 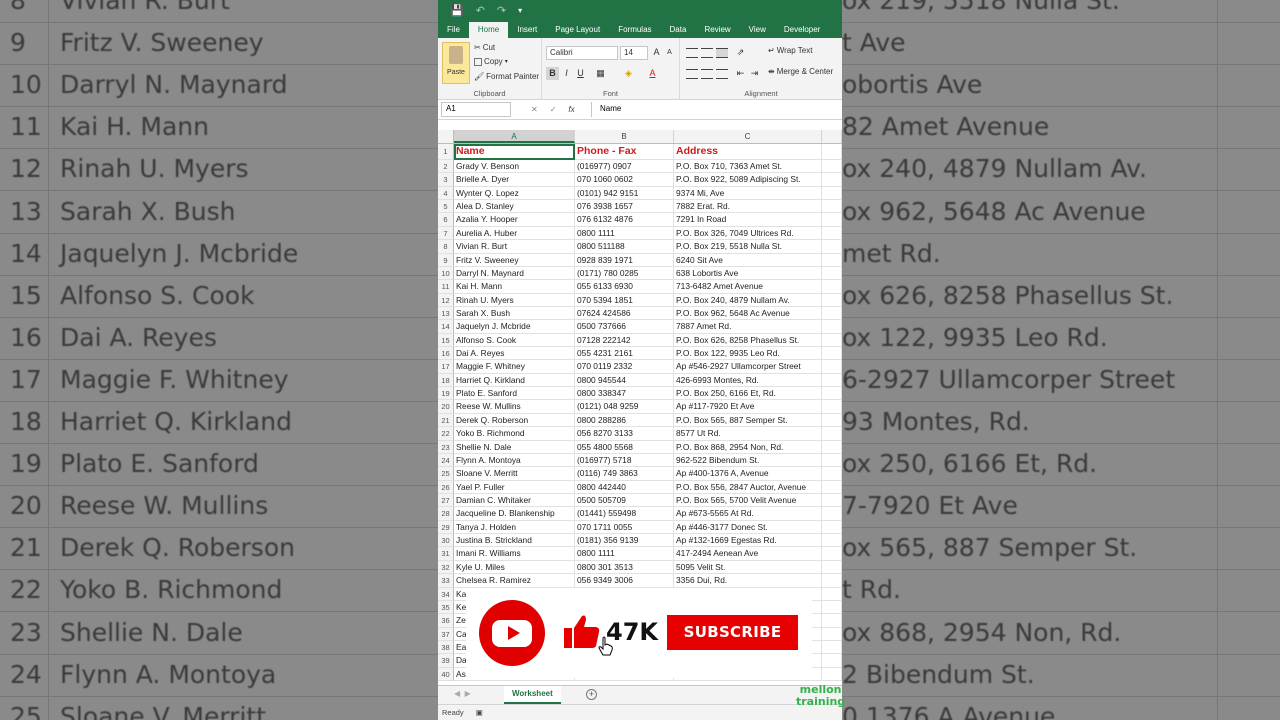 What do you see at coordinates (748, 152) in the screenshot?
I see `cell-c1: Address` at bounding box center [748, 152].